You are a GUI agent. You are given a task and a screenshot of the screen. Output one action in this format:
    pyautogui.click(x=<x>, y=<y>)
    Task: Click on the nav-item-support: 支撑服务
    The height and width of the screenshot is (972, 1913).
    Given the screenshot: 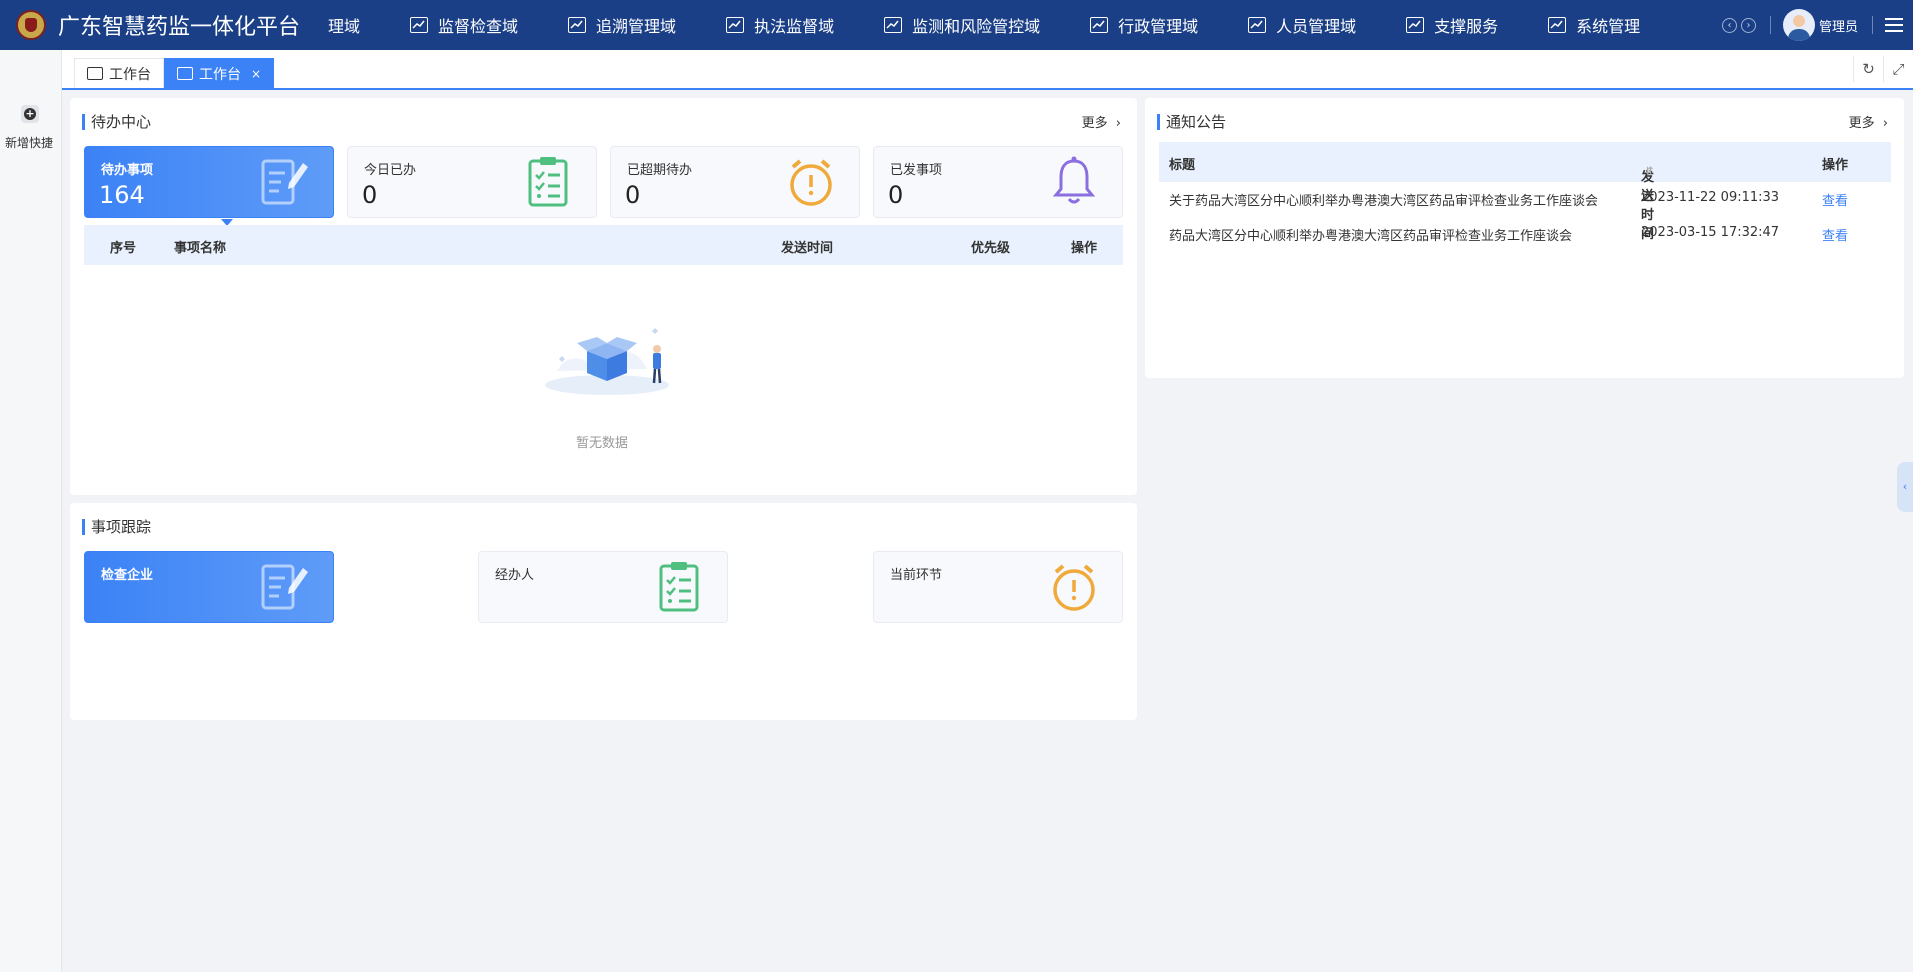 What is the action you would take?
    pyautogui.click(x=1452, y=25)
    